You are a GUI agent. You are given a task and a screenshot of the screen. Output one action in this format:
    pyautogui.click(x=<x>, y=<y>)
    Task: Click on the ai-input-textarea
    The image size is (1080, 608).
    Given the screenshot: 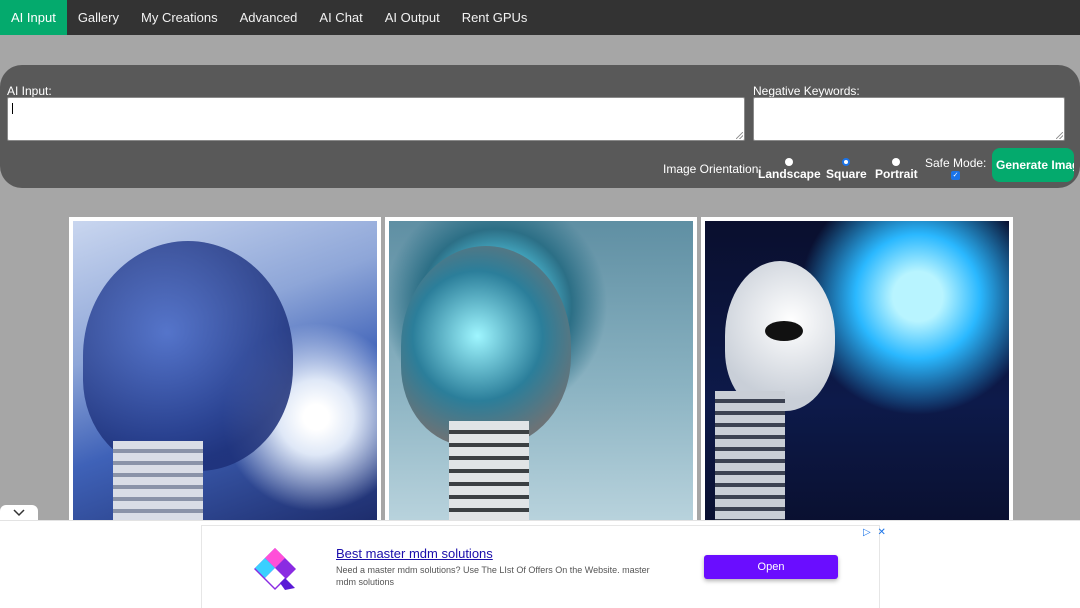 What is the action you would take?
    pyautogui.click(x=376, y=119)
    